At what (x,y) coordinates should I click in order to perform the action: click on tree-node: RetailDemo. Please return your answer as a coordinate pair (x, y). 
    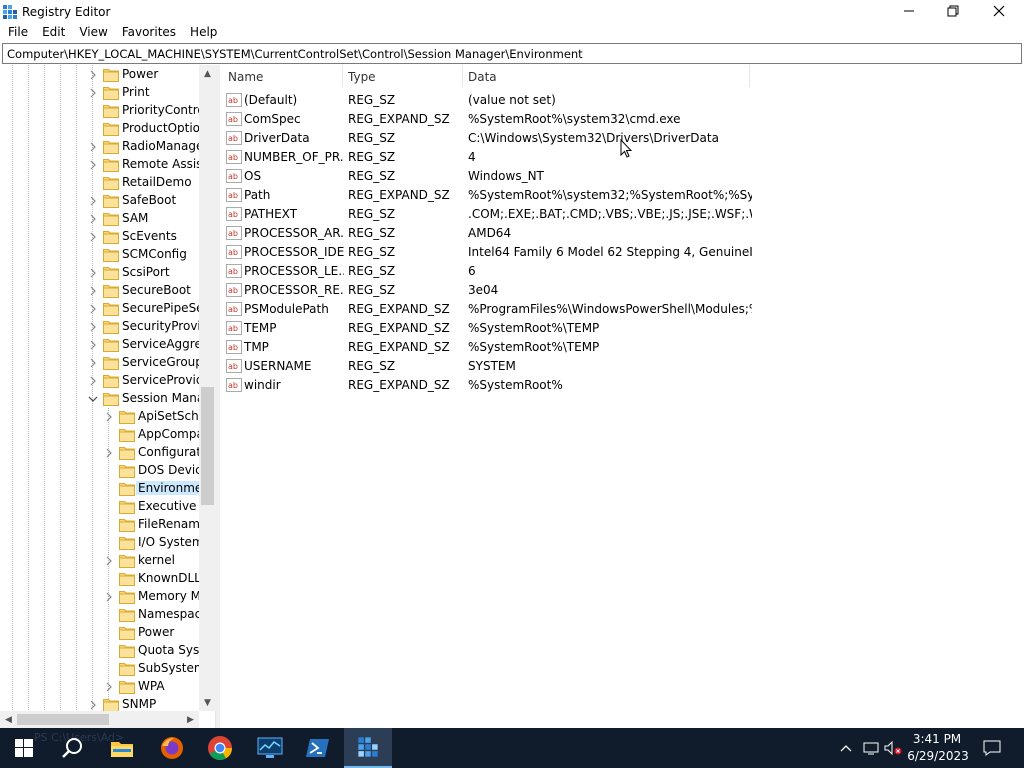
    Looking at the image, I should click on (99, 183).